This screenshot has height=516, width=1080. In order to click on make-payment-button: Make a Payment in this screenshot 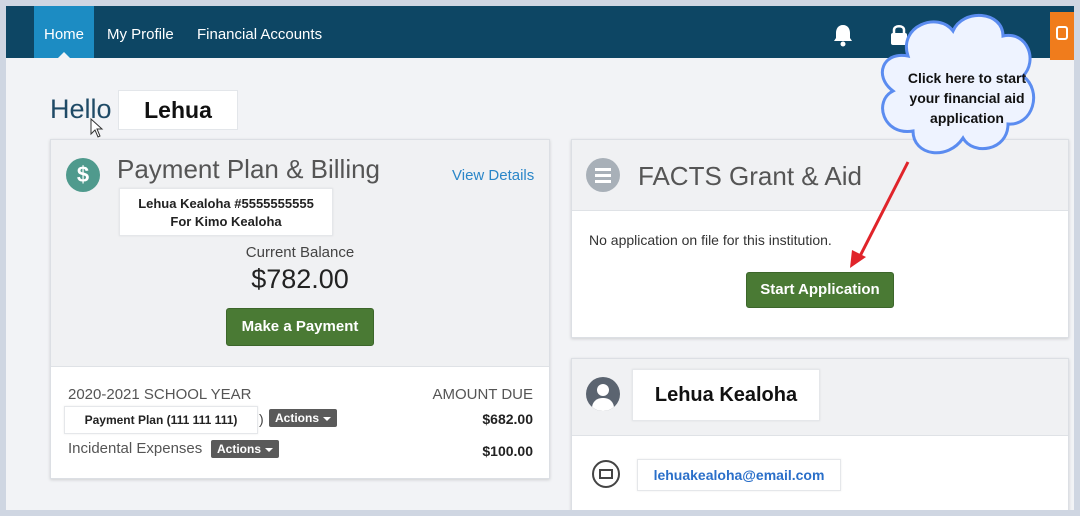, I will do `click(300, 327)`.